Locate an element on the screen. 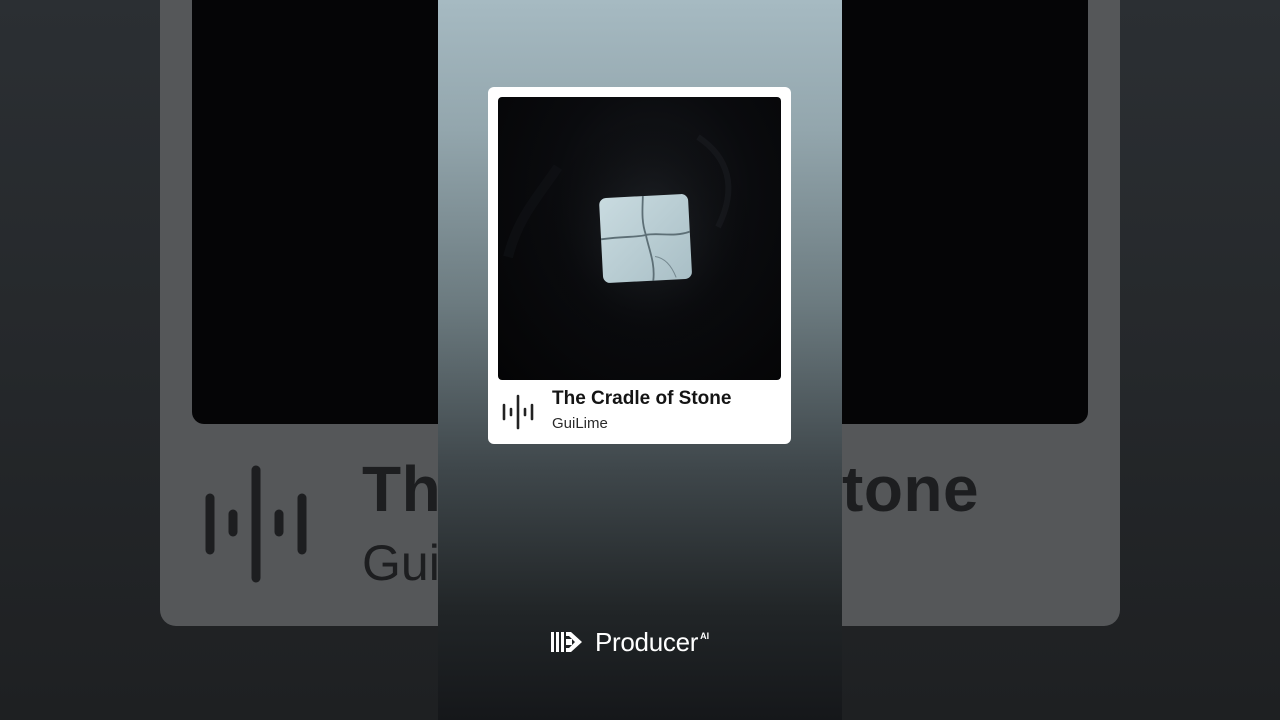 The width and height of the screenshot is (1280, 720). cracked-stone-tile-icon is located at coordinates (630, 237).